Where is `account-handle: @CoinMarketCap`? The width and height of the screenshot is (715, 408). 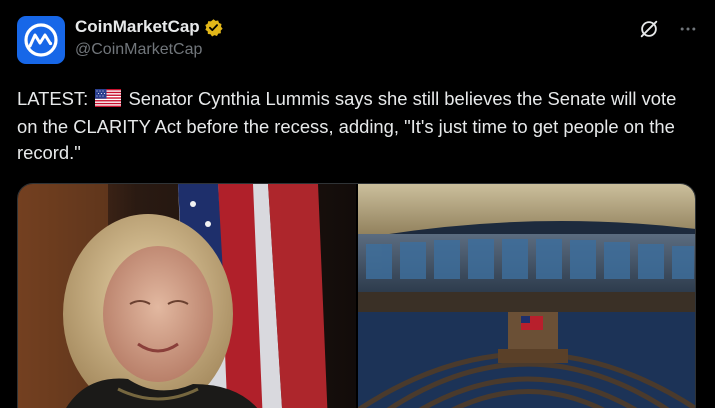 account-handle: @CoinMarketCap is located at coordinates (149, 50).